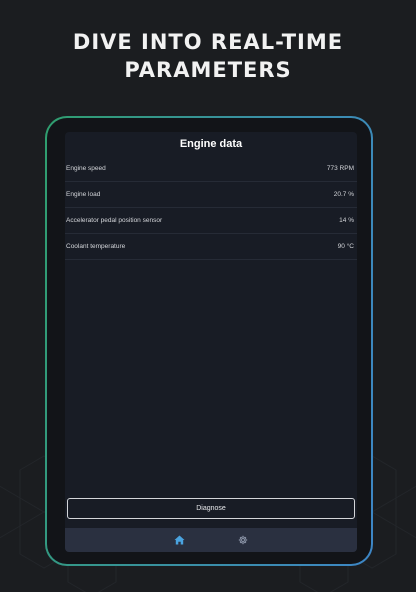  I want to click on data-row-engine-speed: Engine speed 773 RPM, so click(211, 169).